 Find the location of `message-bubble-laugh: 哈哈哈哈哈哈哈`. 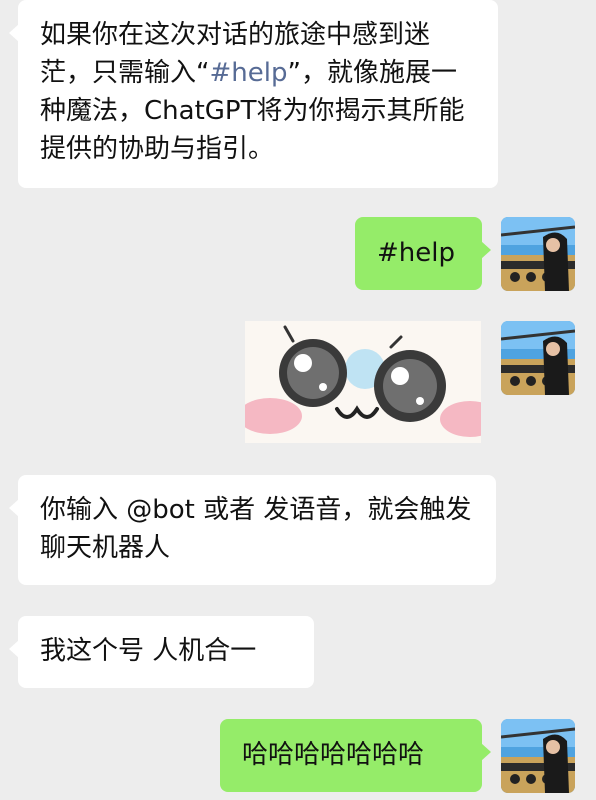

message-bubble-laugh: 哈哈哈哈哈哈哈 is located at coordinates (355, 755).